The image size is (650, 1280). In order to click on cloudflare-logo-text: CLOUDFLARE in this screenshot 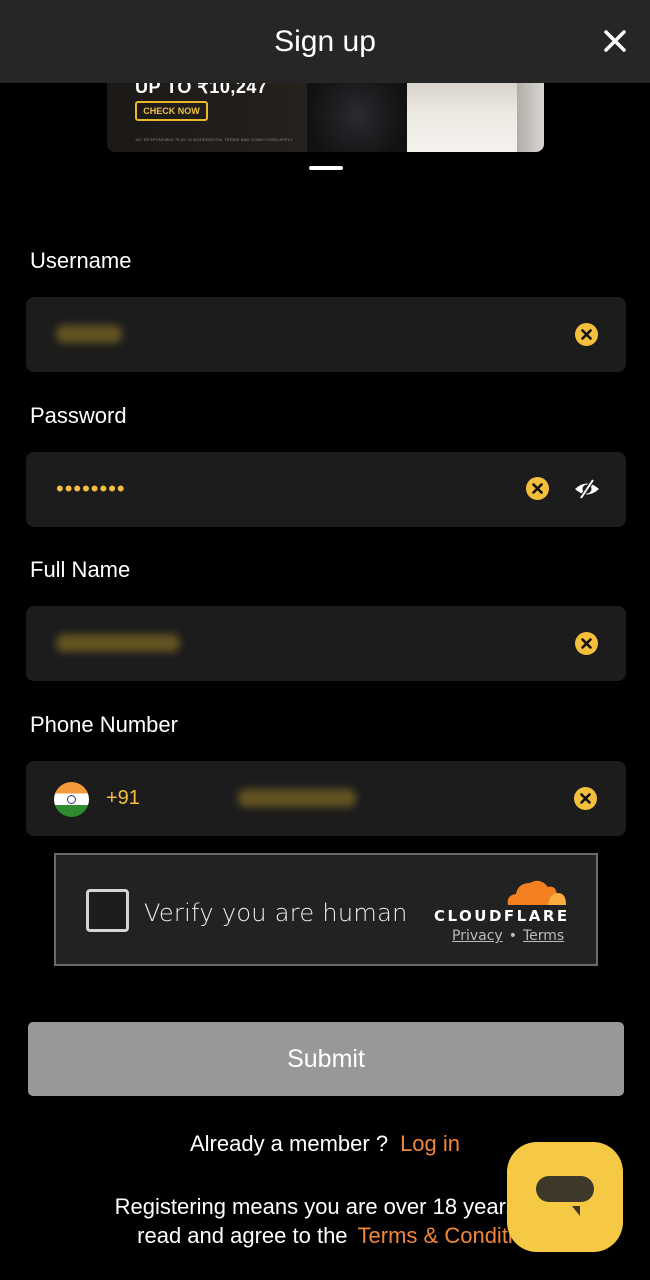, I will do `click(502, 916)`.